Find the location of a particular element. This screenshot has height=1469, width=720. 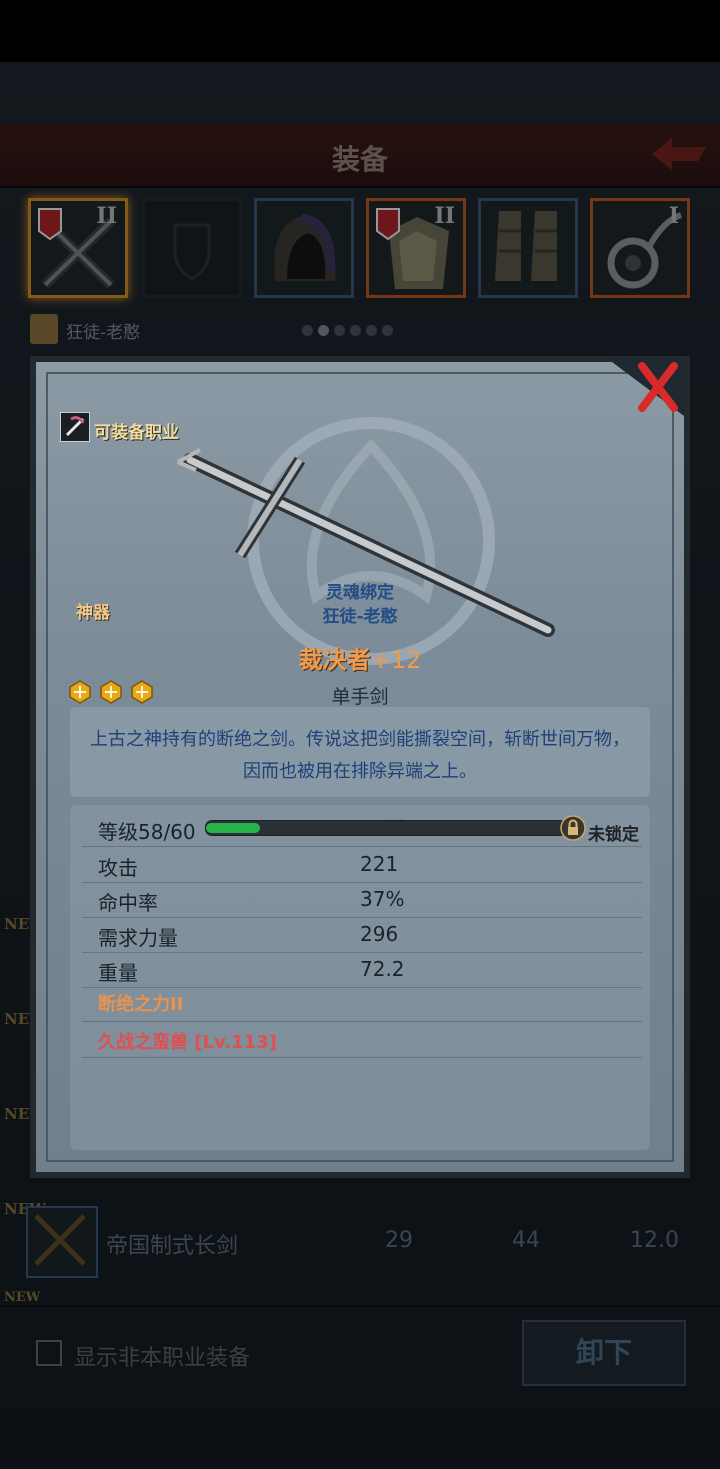

level-progress-fill is located at coordinates (233, 828).